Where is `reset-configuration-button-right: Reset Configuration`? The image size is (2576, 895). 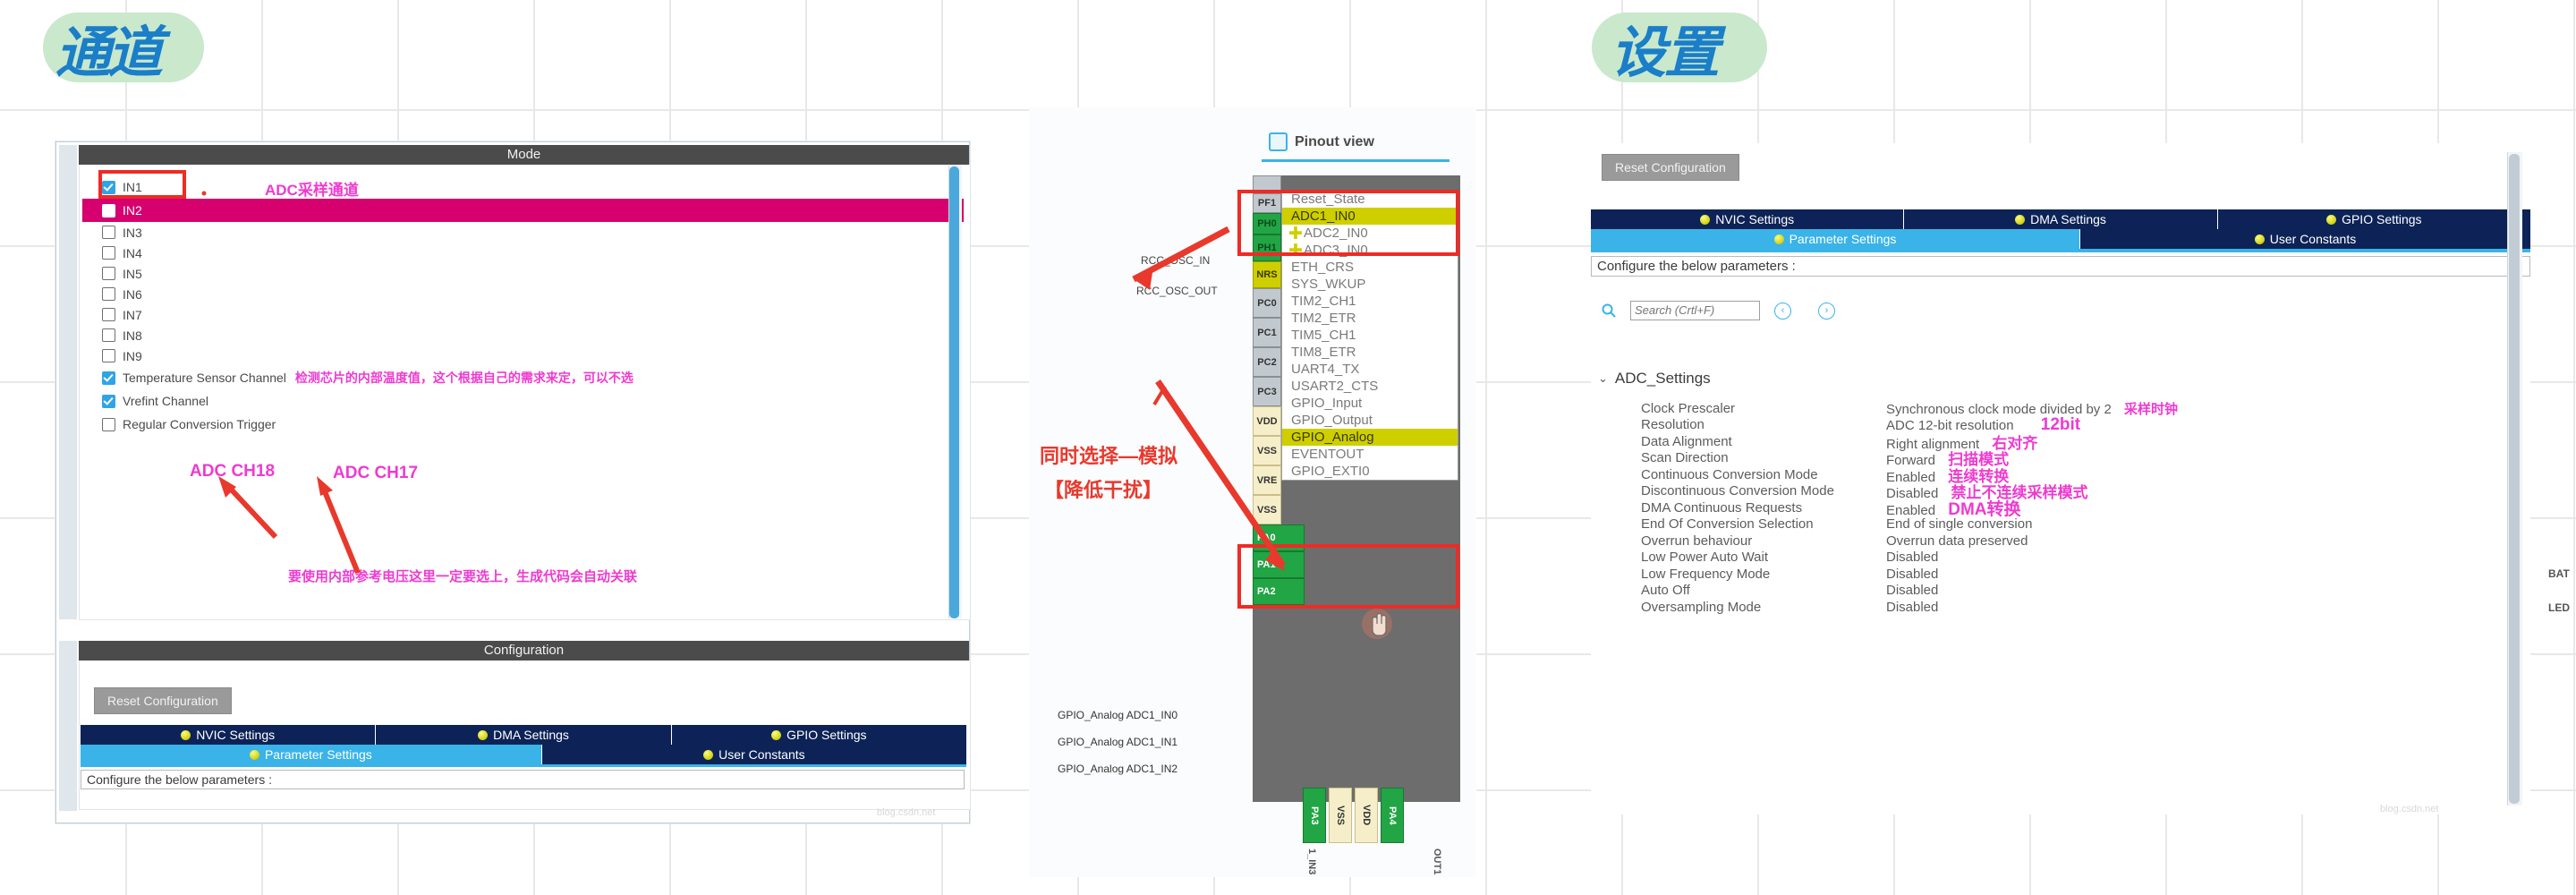
reset-configuration-button-right: Reset Configuration is located at coordinates (1670, 167).